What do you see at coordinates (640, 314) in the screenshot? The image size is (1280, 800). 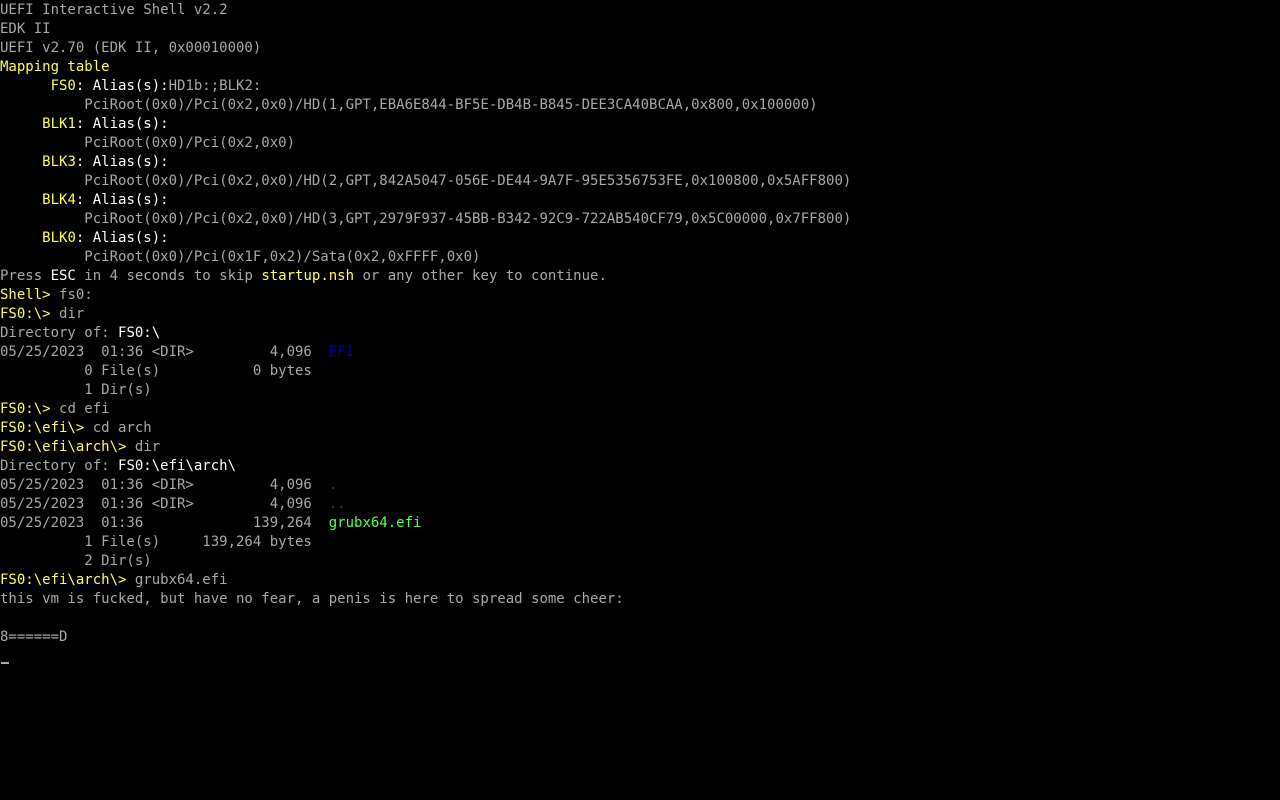 I see `terminal-line-cmd-dir-root: FS0:\> dir` at bounding box center [640, 314].